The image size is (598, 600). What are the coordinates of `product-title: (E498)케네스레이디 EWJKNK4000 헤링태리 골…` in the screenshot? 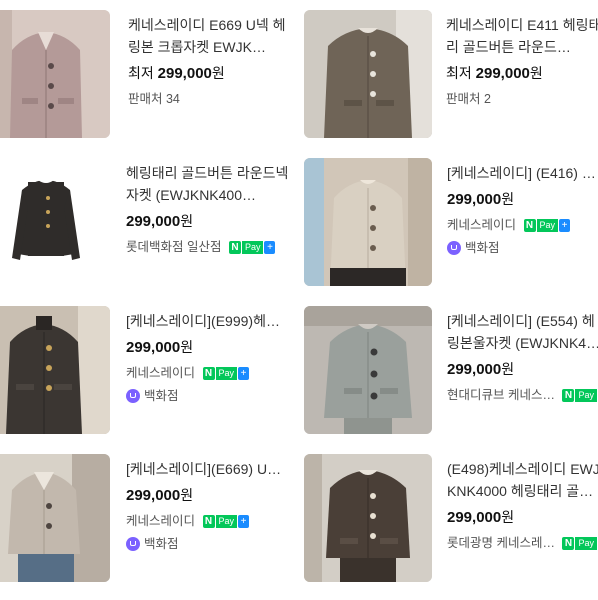 It's located at (522, 480).